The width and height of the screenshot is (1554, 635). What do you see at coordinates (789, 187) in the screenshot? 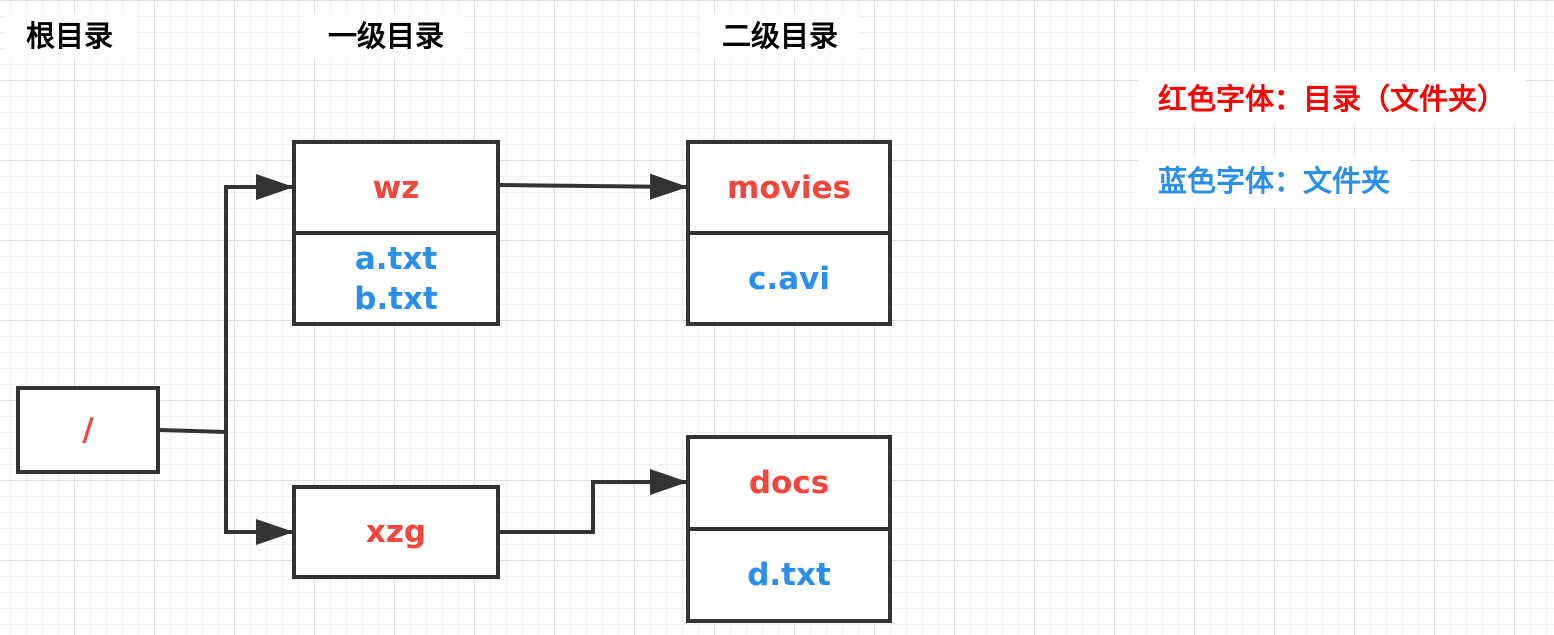
I see `node-movies-name: movies` at bounding box center [789, 187].